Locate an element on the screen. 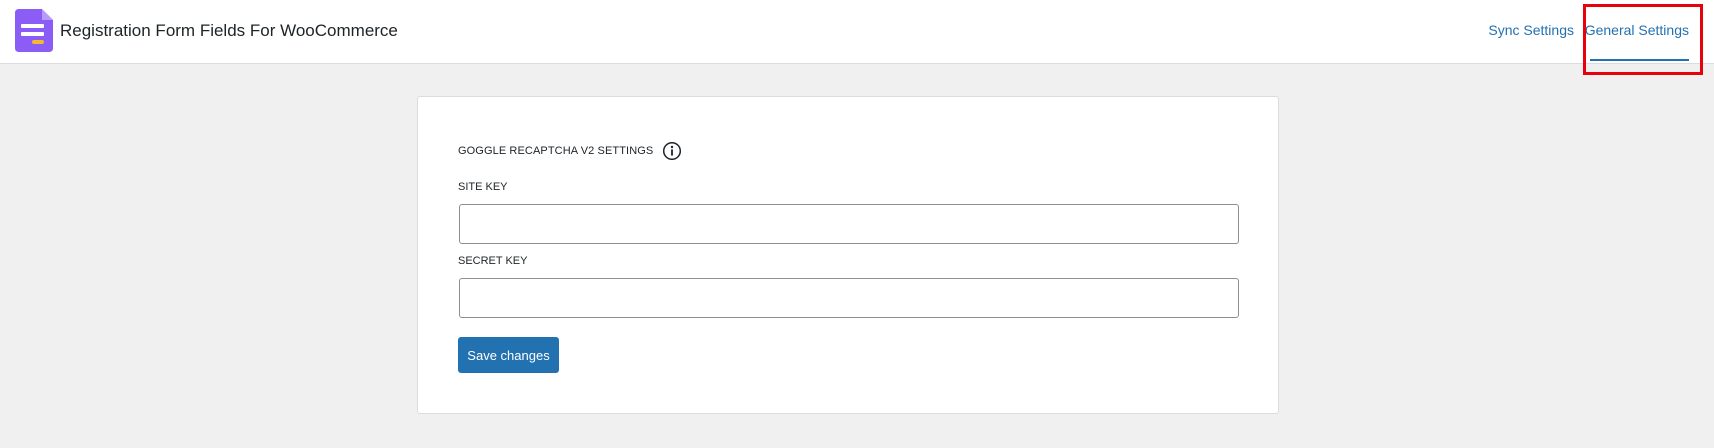 The image size is (1714, 448). site-key-label: SITE KEY is located at coordinates (483, 187).